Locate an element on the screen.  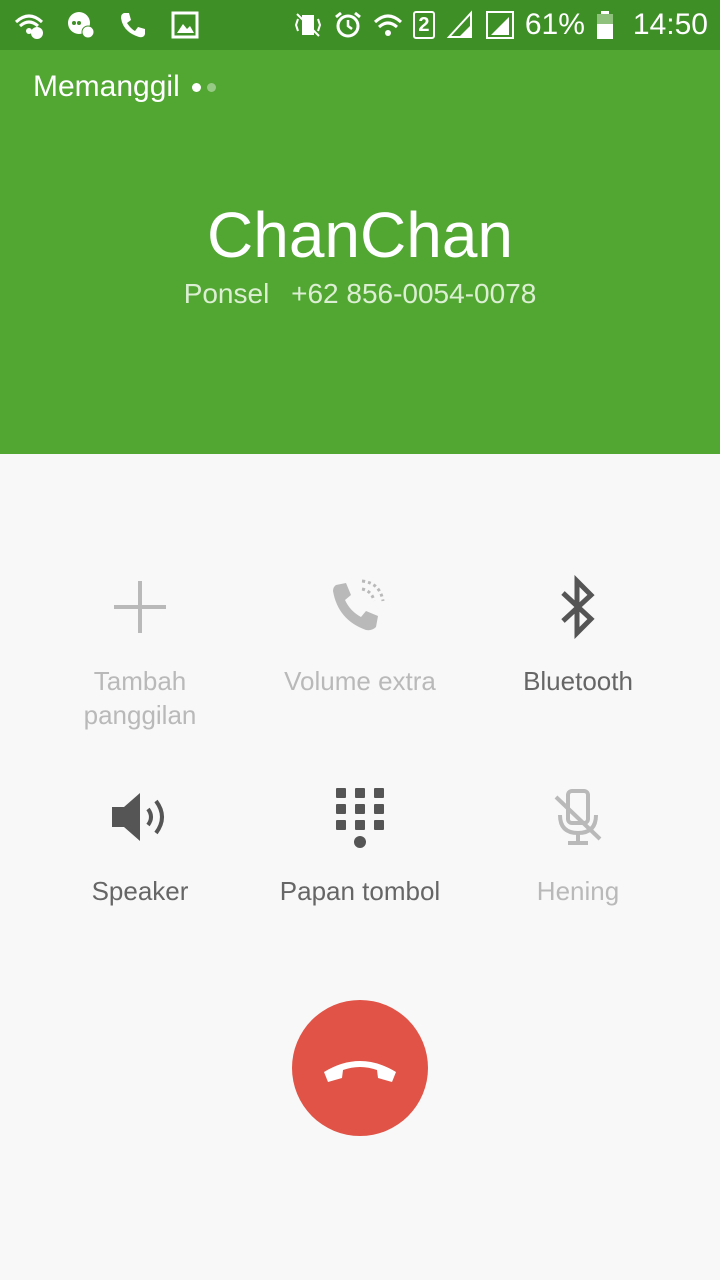
status-bar: 2 61% 14:50 is located at coordinates (360, 25).